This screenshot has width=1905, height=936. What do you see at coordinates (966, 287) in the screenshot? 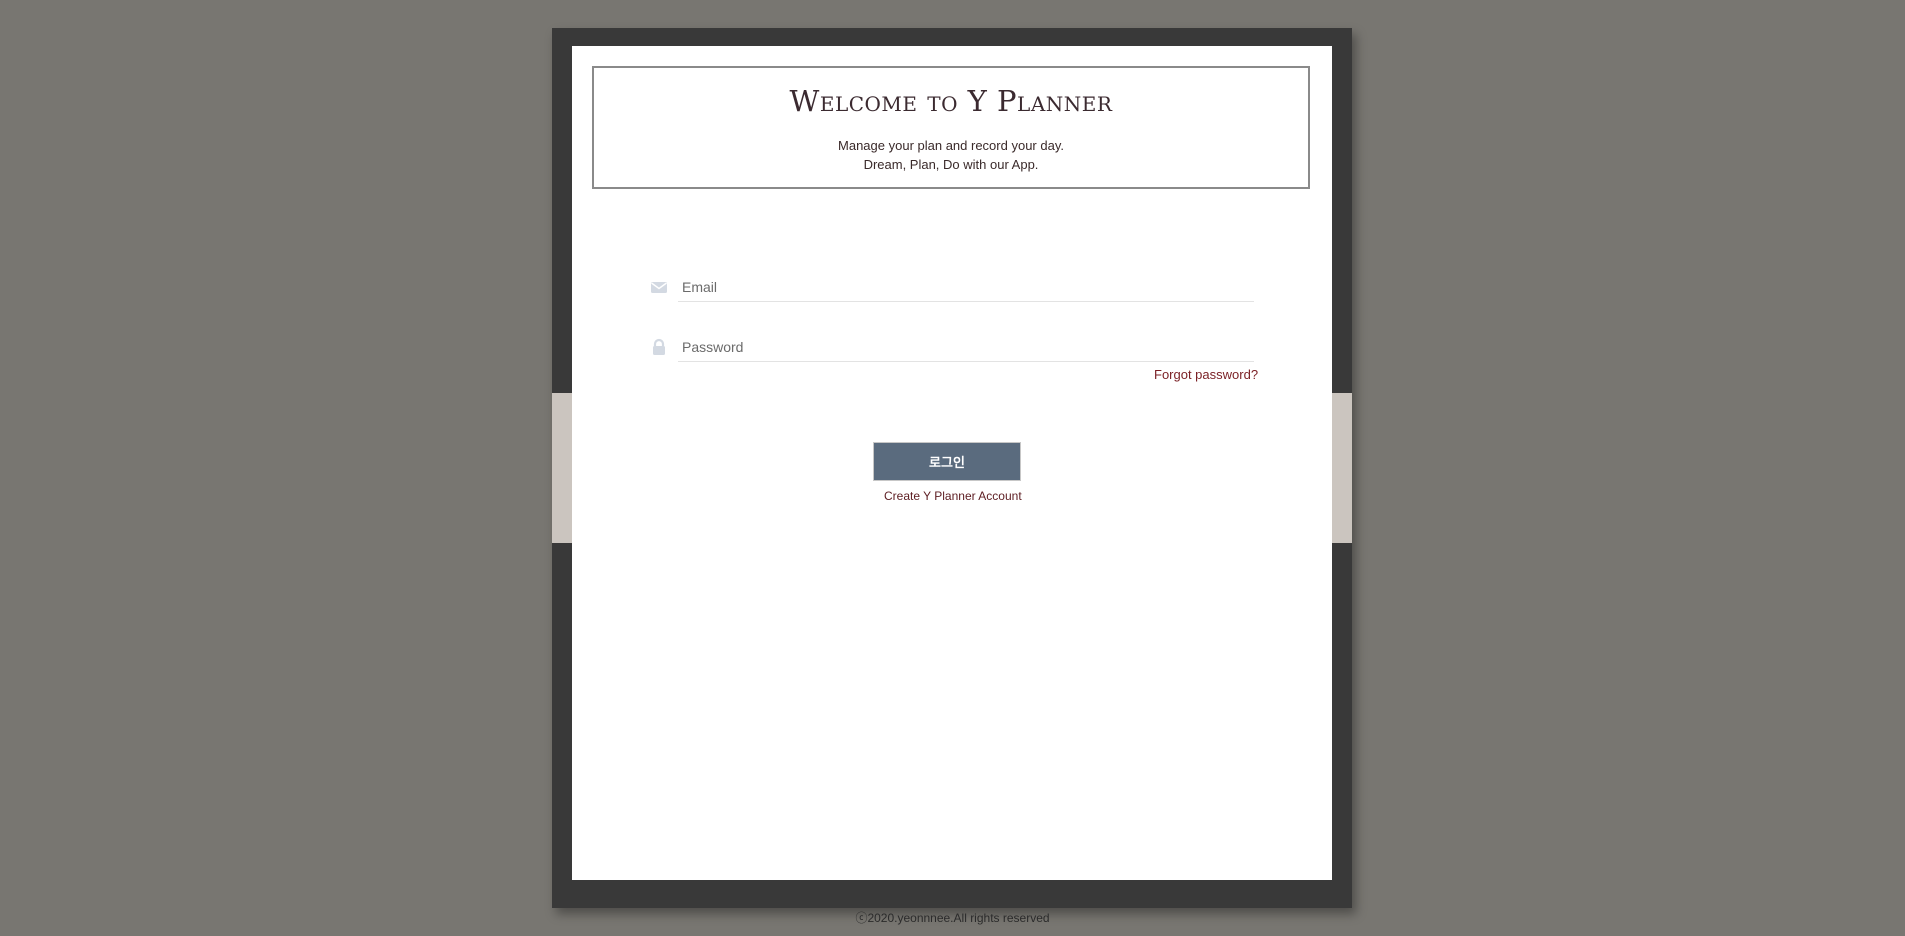
I see `email-field` at bounding box center [966, 287].